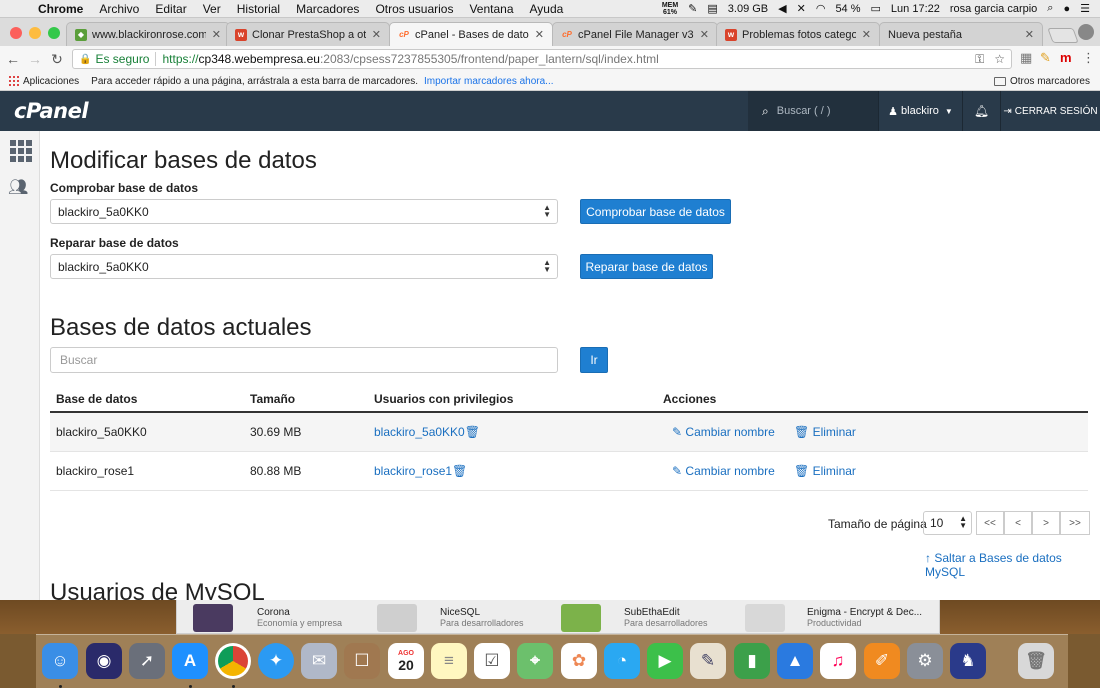 The image size is (1100, 688). Describe the element at coordinates (419, 432) in the screenshot. I see `db-user-link: blackiro_5a0KK0` at that location.